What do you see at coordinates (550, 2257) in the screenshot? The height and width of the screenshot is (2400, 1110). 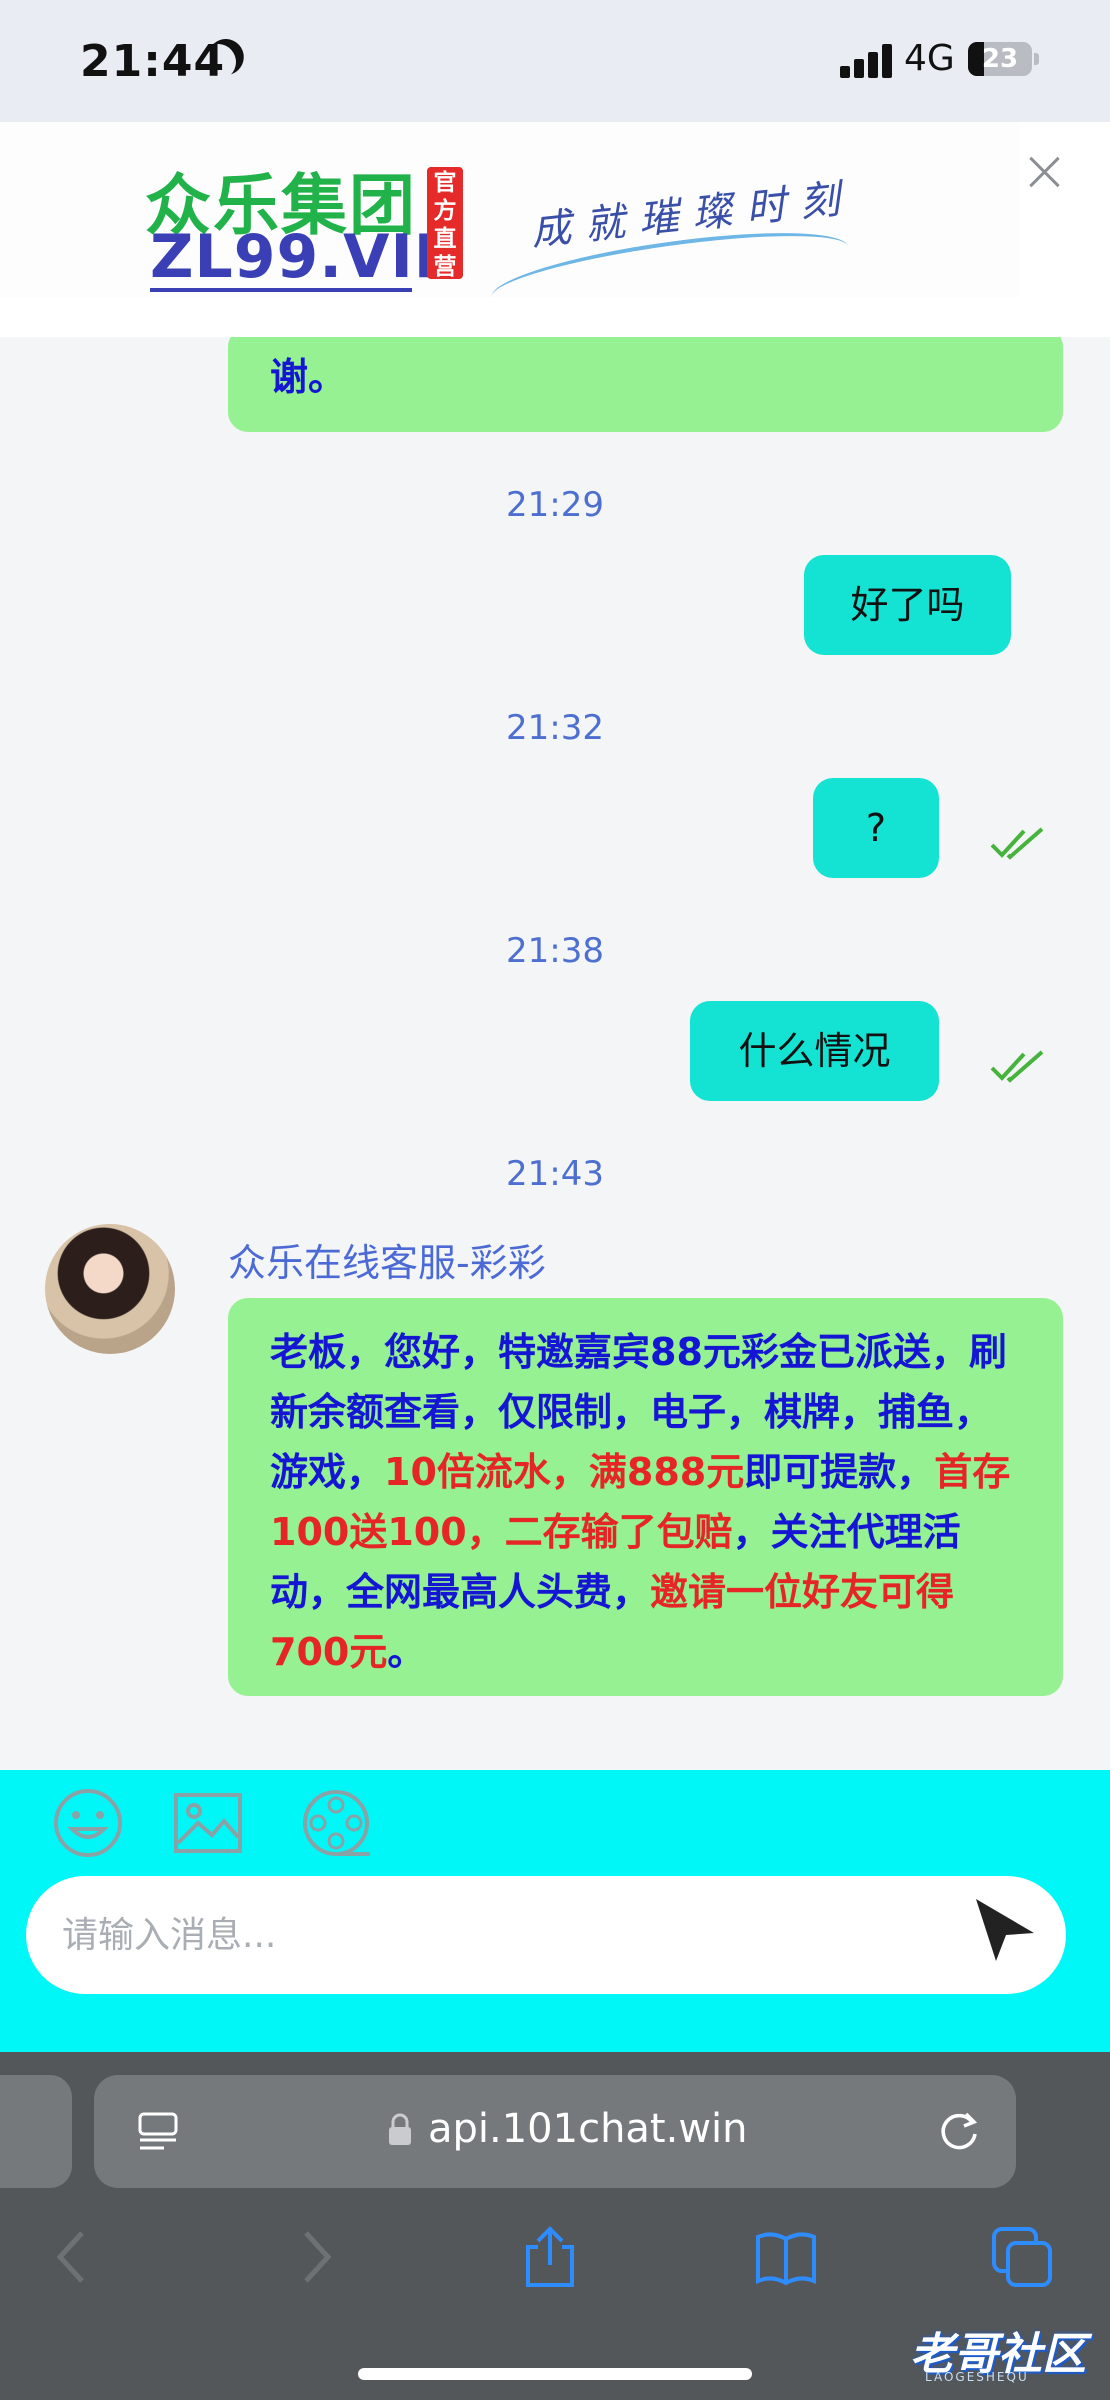 I see `share-icon` at bounding box center [550, 2257].